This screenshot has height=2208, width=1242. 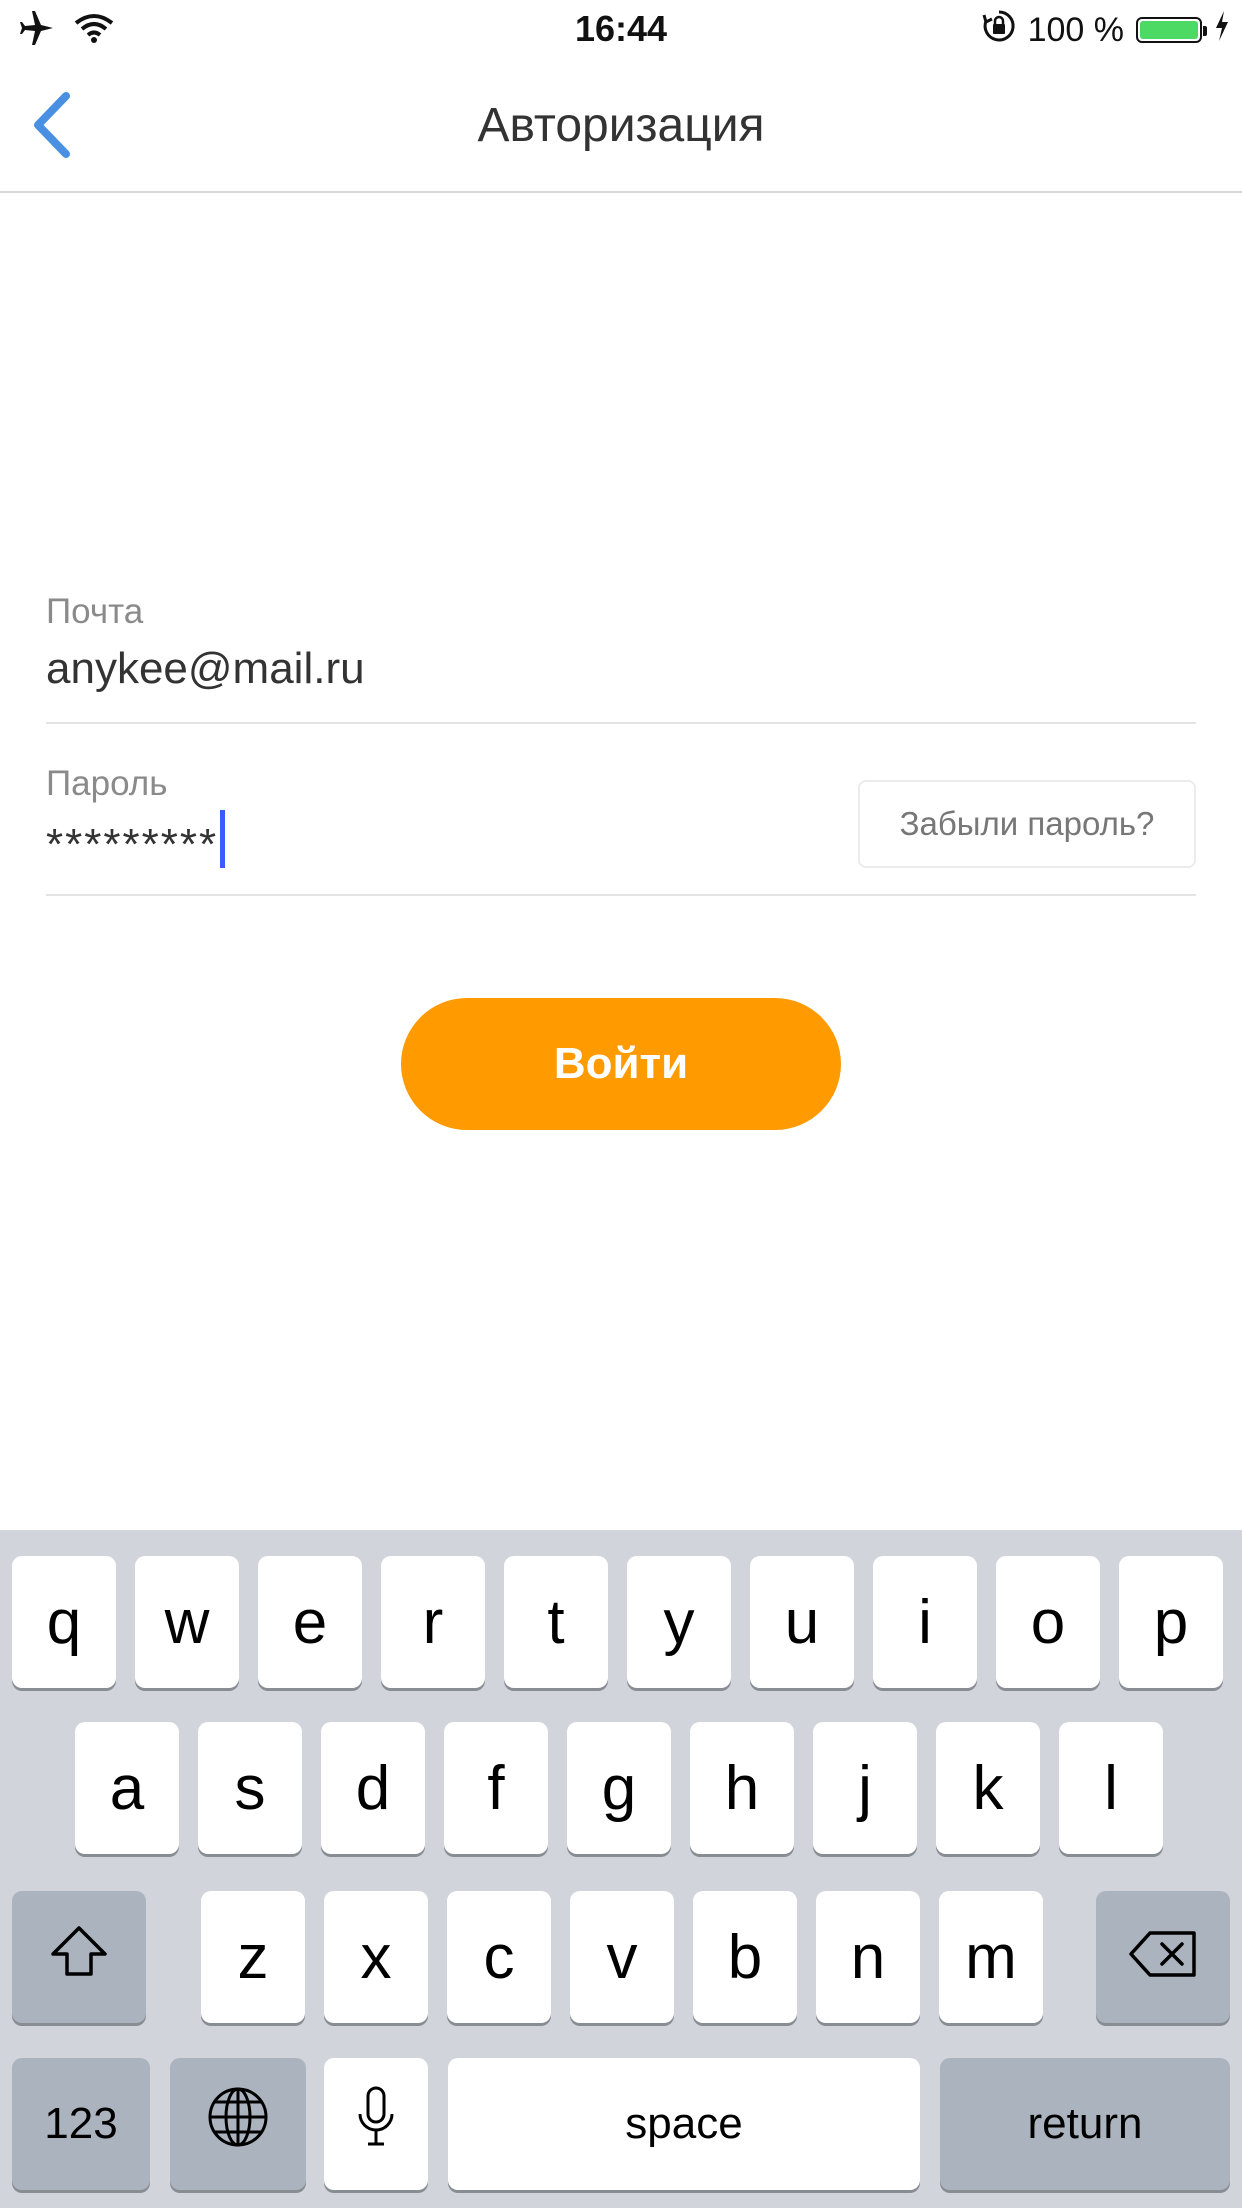 I want to click on key-u: u, so click(x=802, y=1622).